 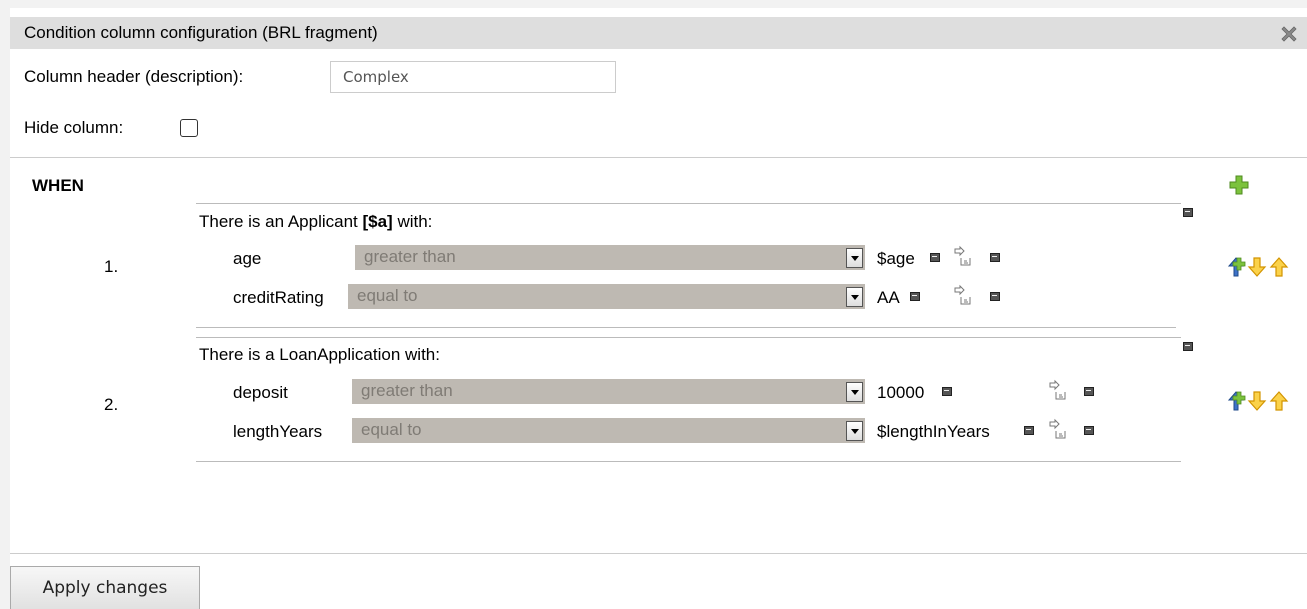 I want to click on pattern-1-binding: [$a], so click(x=377, y=221).